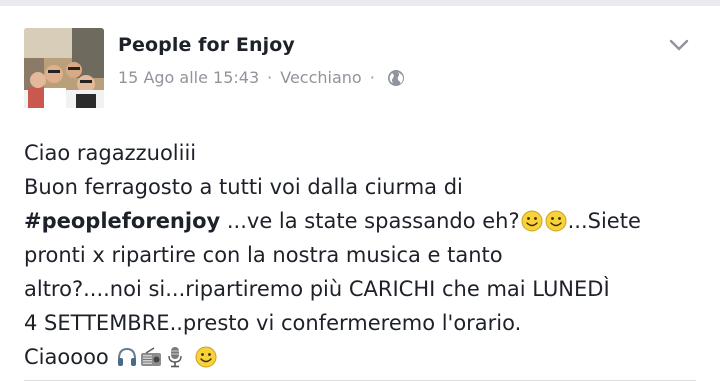  What do you see at coordinates (261, 77) in the screenshot?
I see `post-meta: 15 Ago alle 15:43 · Vecchiano ·` at bounding box center [261, 77].